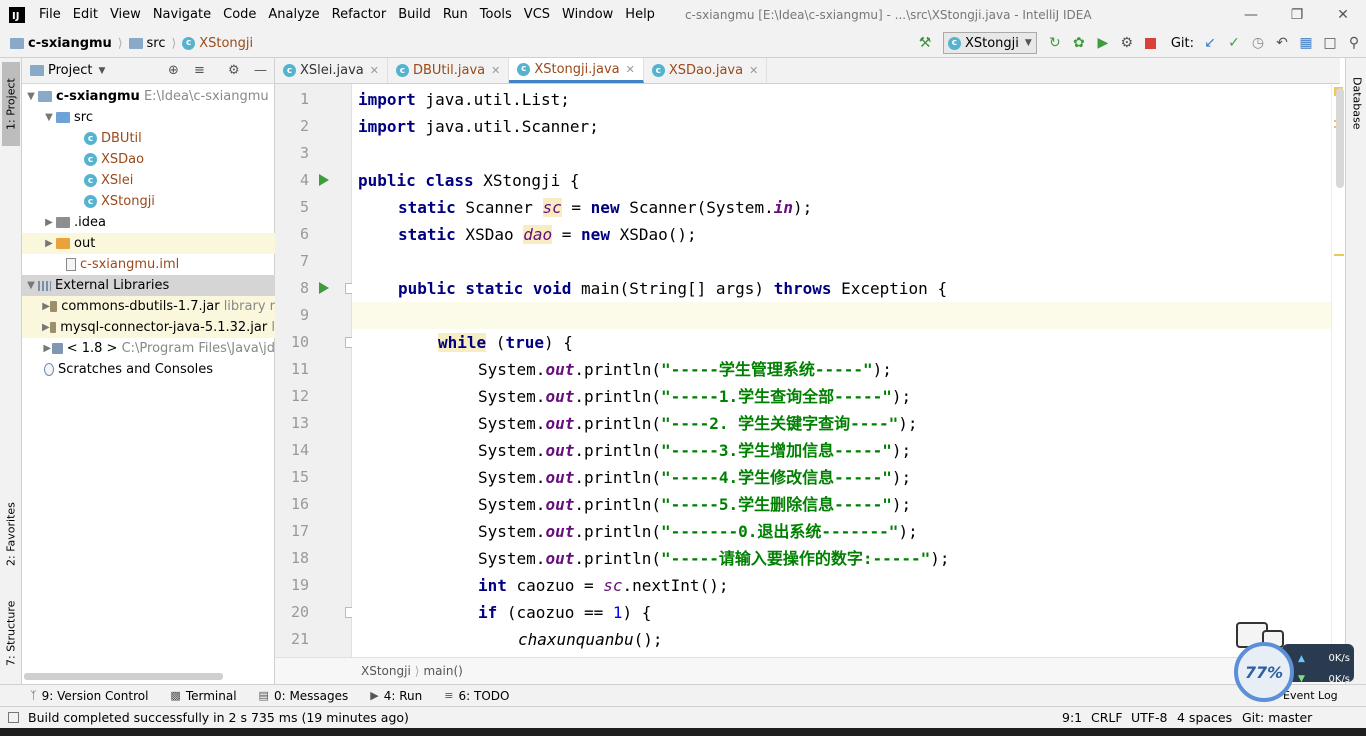 The image size is (1366, 736). I want to click on tool-messages: ▤ 0: Messages, so click(304, 696).